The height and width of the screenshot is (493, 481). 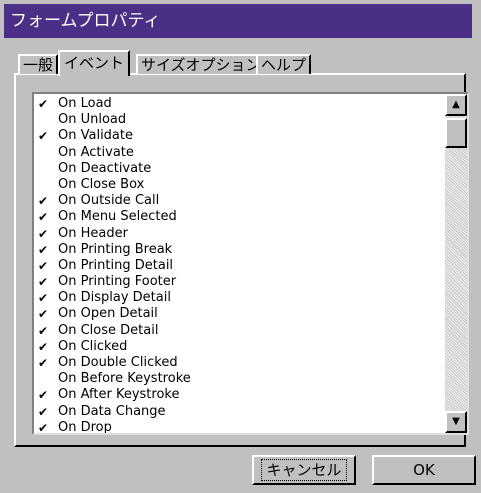 What do you see at coordinates (239, 412) in the screenshot?
I see `event-list-item: ✔ On Data Change` at bounding box center [239, 412].